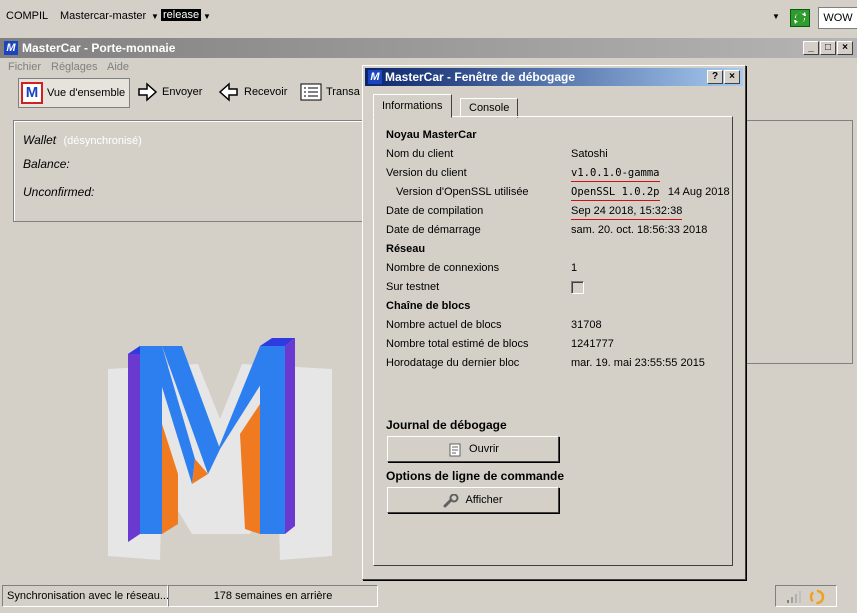  I want to click on send-label: Envoyer, so click(182, 92).